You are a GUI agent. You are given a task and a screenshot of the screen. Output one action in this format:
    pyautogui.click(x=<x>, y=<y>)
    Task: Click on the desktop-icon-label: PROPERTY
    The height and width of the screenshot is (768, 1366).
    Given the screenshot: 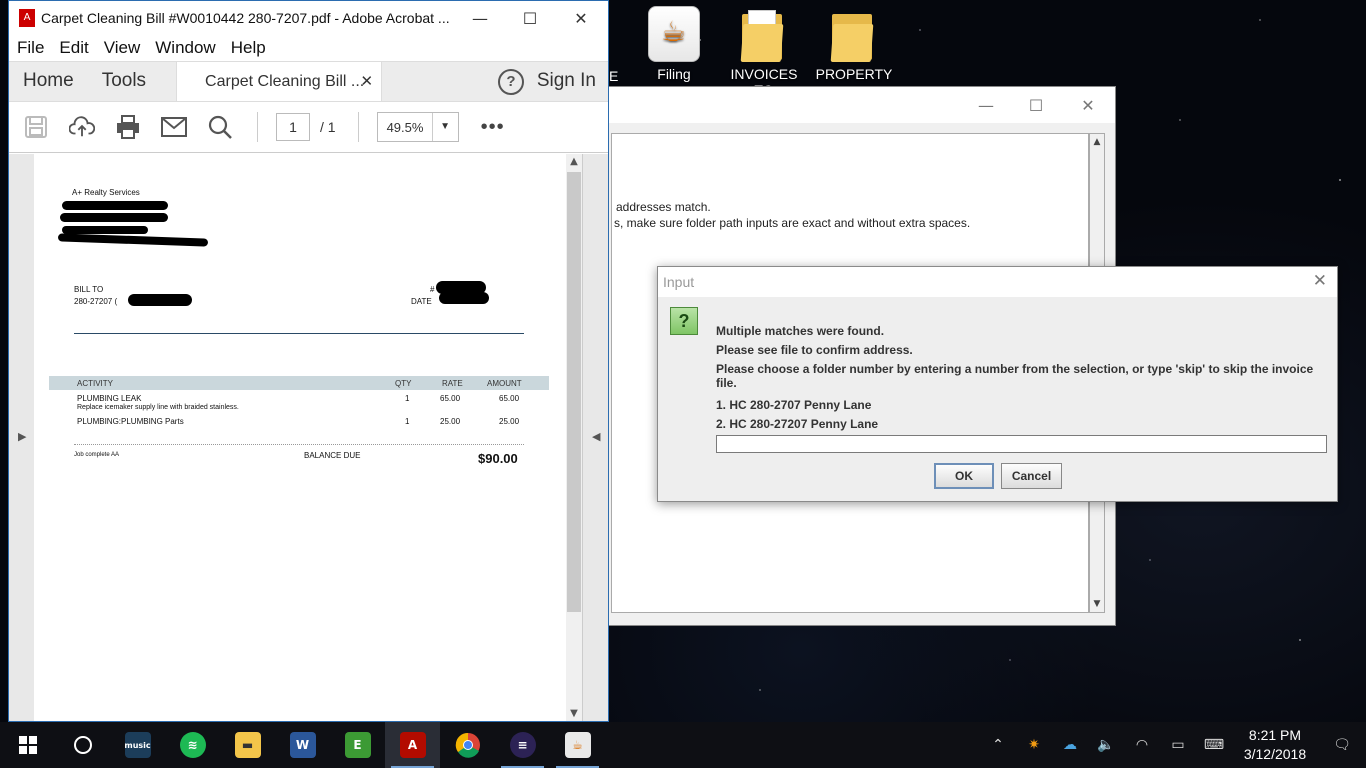 What is the action you would take?
    pyautogui.click(x=854, y=74)
    